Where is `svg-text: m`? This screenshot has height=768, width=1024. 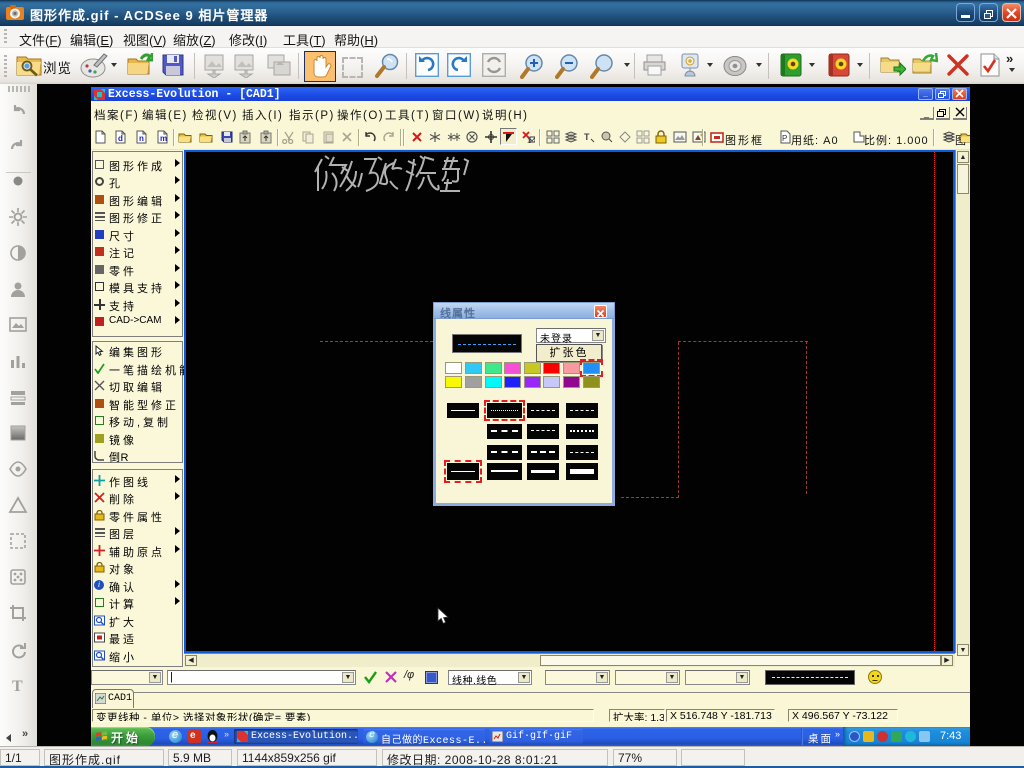 svg-text: m is located at coordinates (163, 138).